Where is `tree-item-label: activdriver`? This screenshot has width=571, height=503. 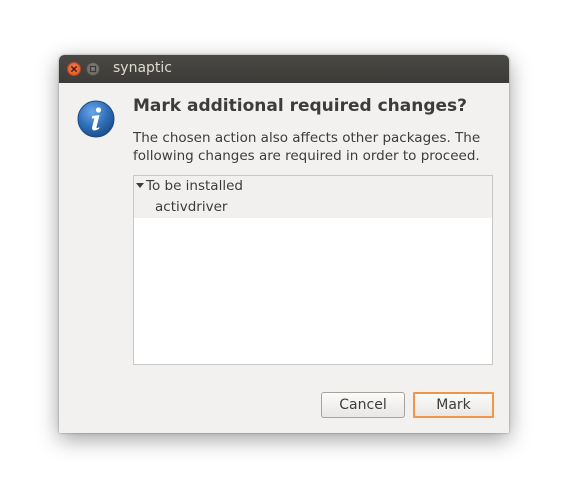 tree-item-label: activdriver is located at coordinates (191, 207).